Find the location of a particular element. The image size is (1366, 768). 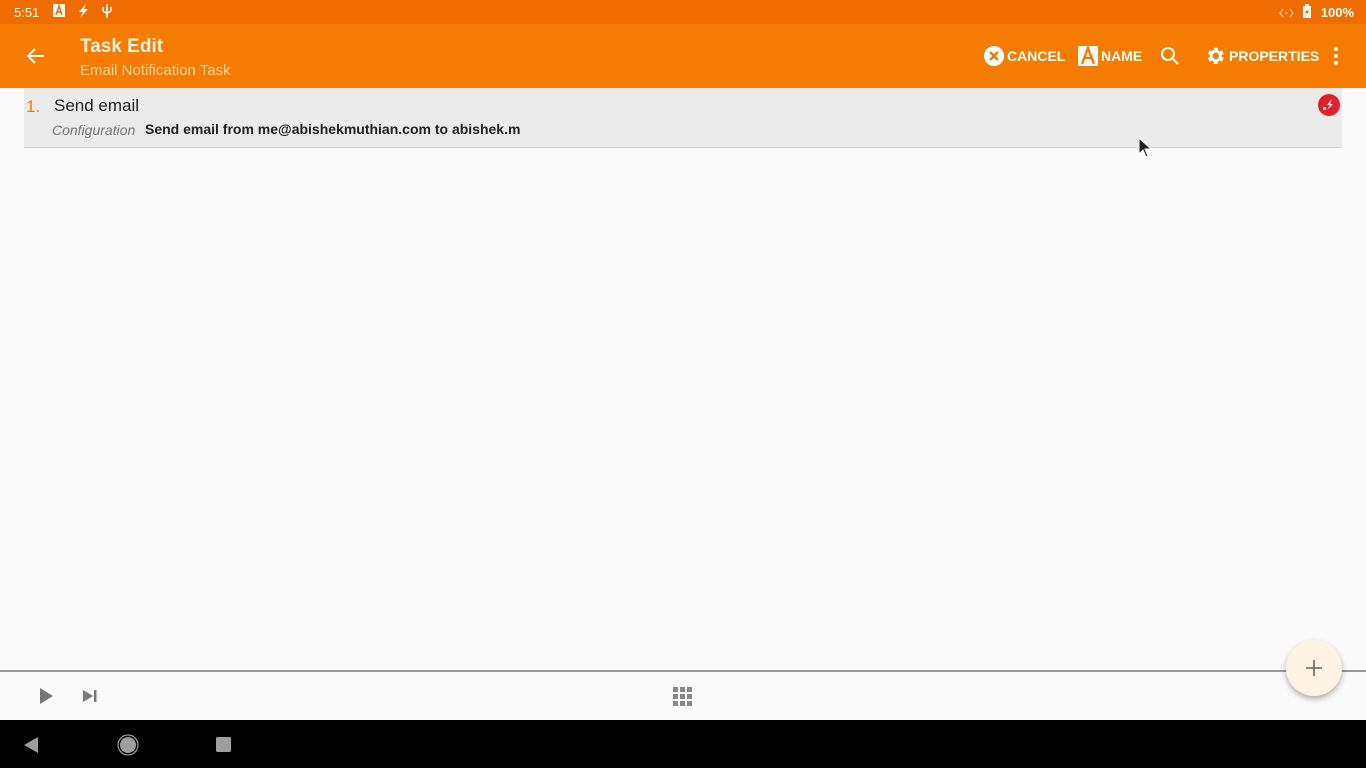

battery-level: 100% is located at coordinates (1337, 12).